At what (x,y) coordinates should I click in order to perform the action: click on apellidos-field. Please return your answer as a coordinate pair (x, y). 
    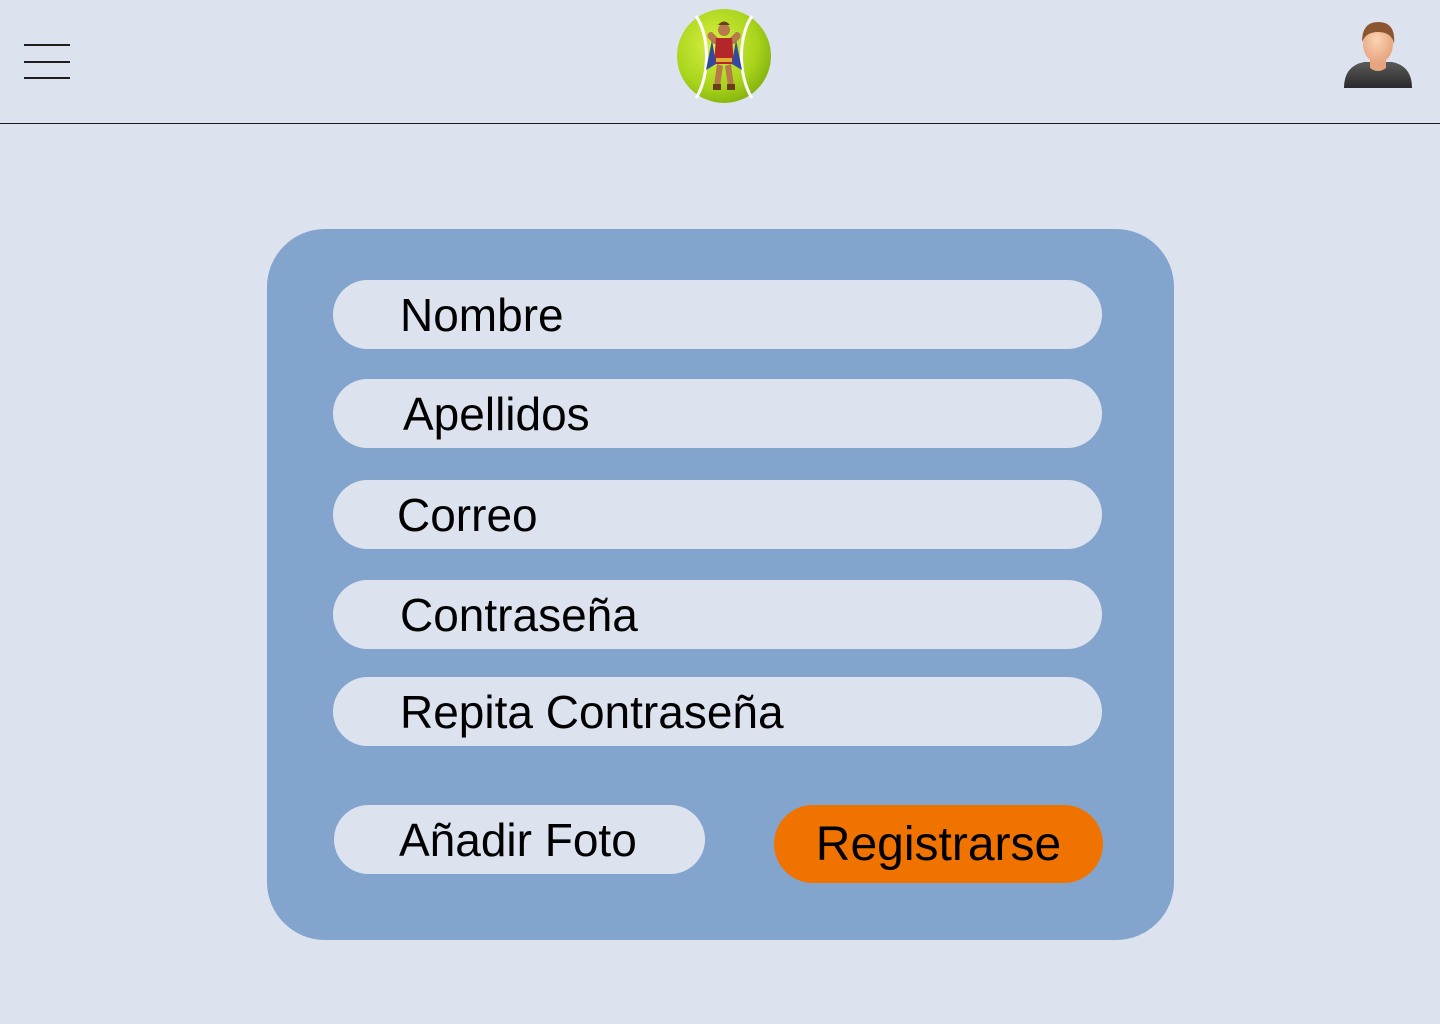
    Looking at the image, I should click on (717, 413).